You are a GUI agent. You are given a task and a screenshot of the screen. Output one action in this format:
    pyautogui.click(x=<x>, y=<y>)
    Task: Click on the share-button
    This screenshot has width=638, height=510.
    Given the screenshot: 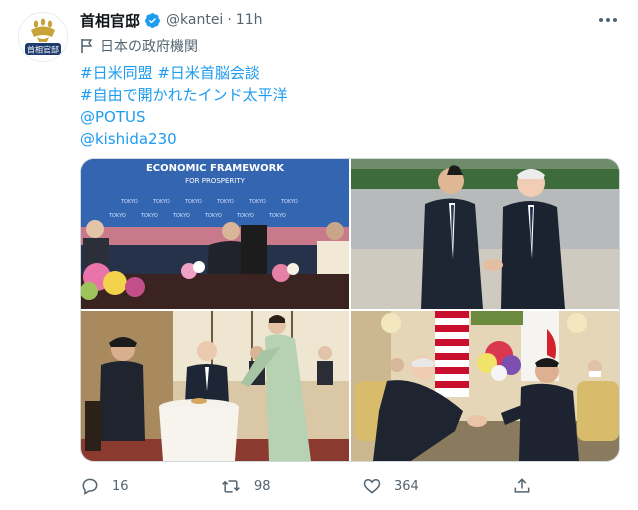 What is the action you would take?
    pyautogui.click(x=522, y=486)
    